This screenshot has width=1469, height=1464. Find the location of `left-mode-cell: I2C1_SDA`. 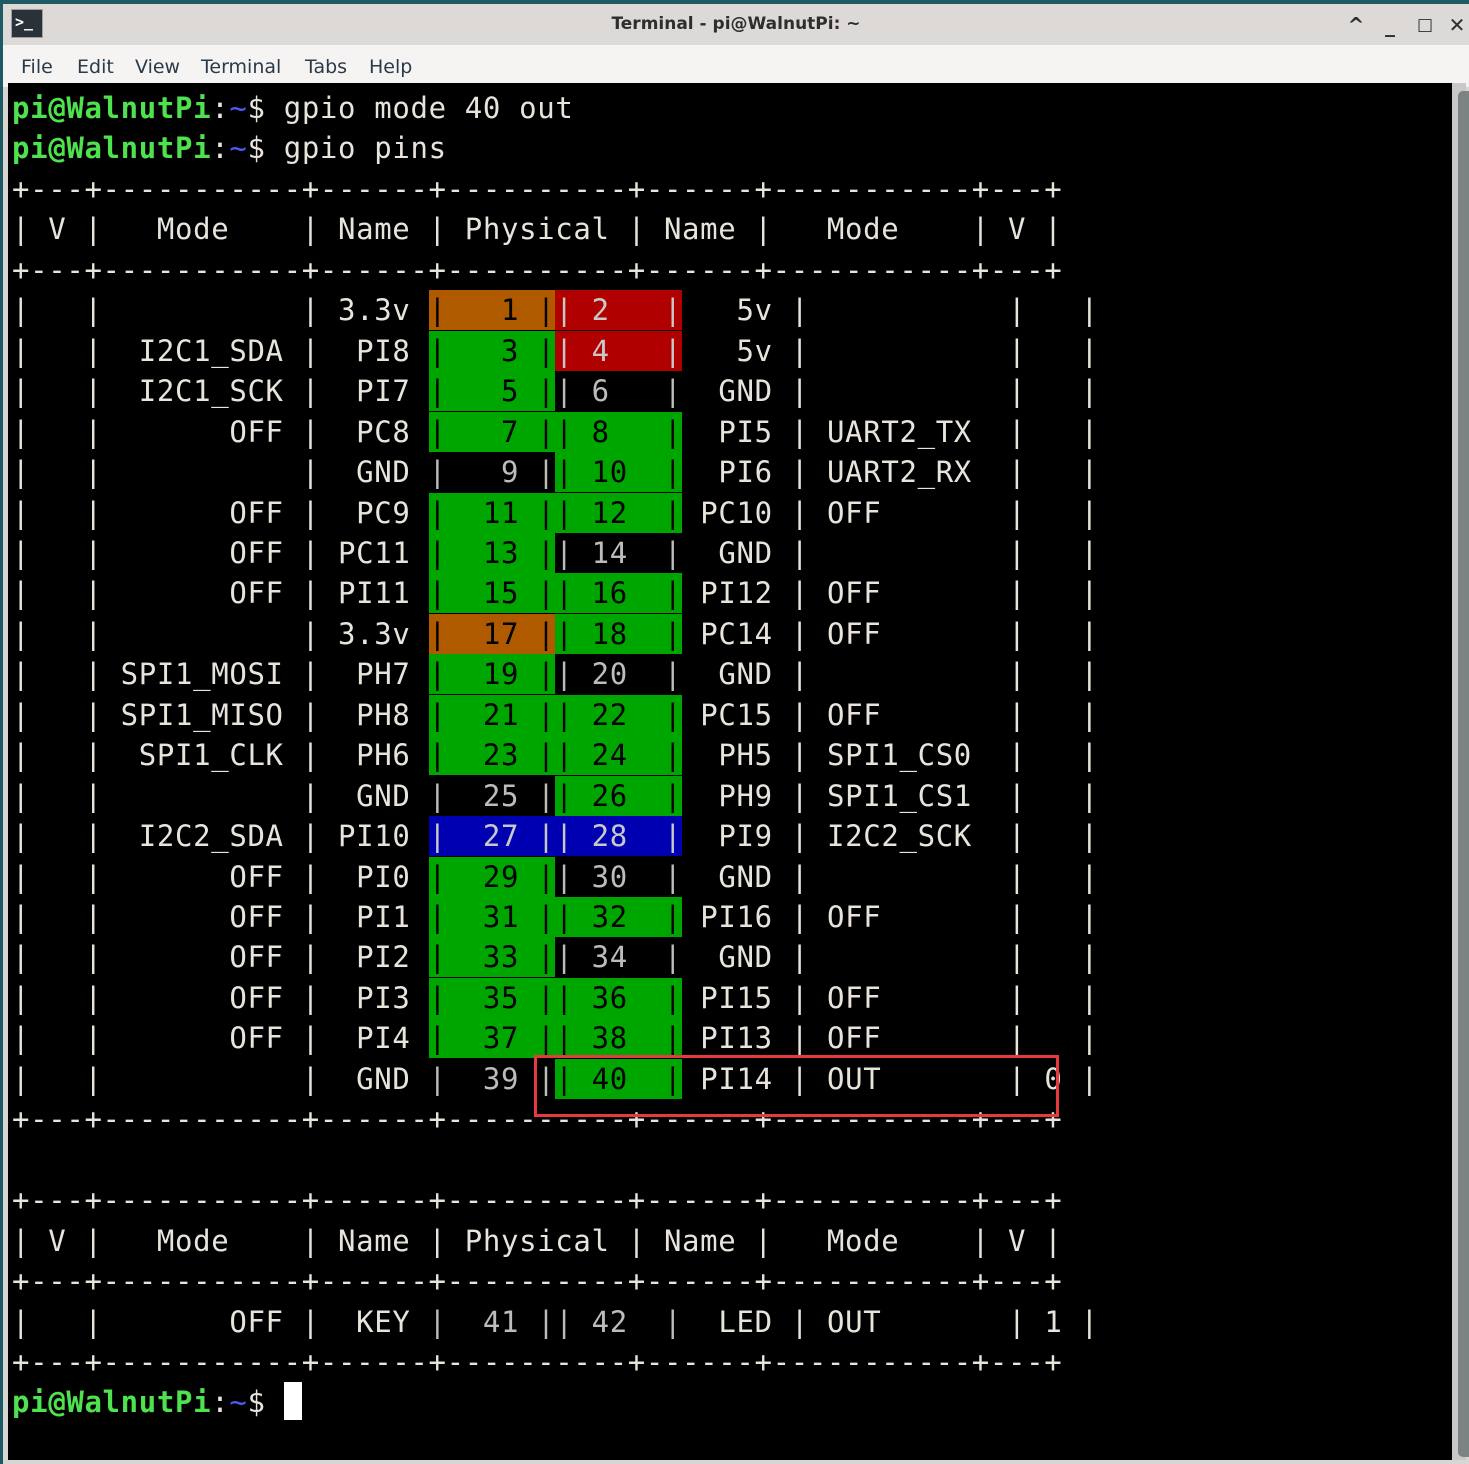

left-mode-cell: I2C1_SDA is located at coordinates (202, 350).